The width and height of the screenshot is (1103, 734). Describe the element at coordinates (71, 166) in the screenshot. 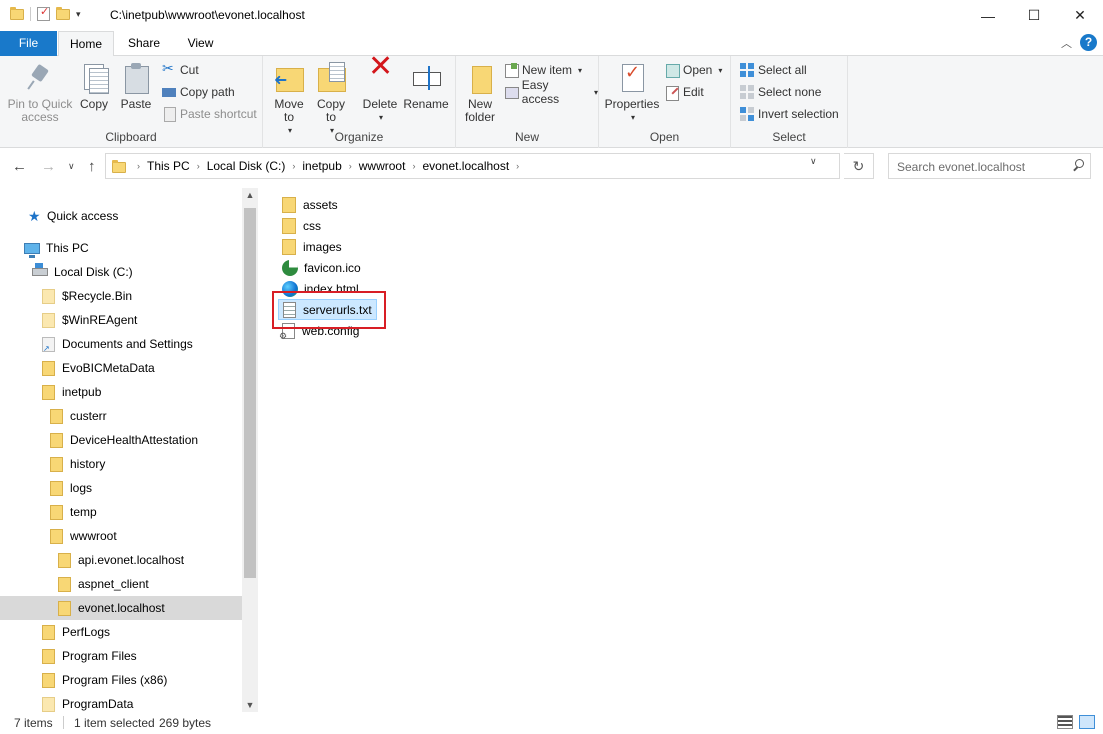

I see `recent-locations-chevron-icon: ∨` at that location.